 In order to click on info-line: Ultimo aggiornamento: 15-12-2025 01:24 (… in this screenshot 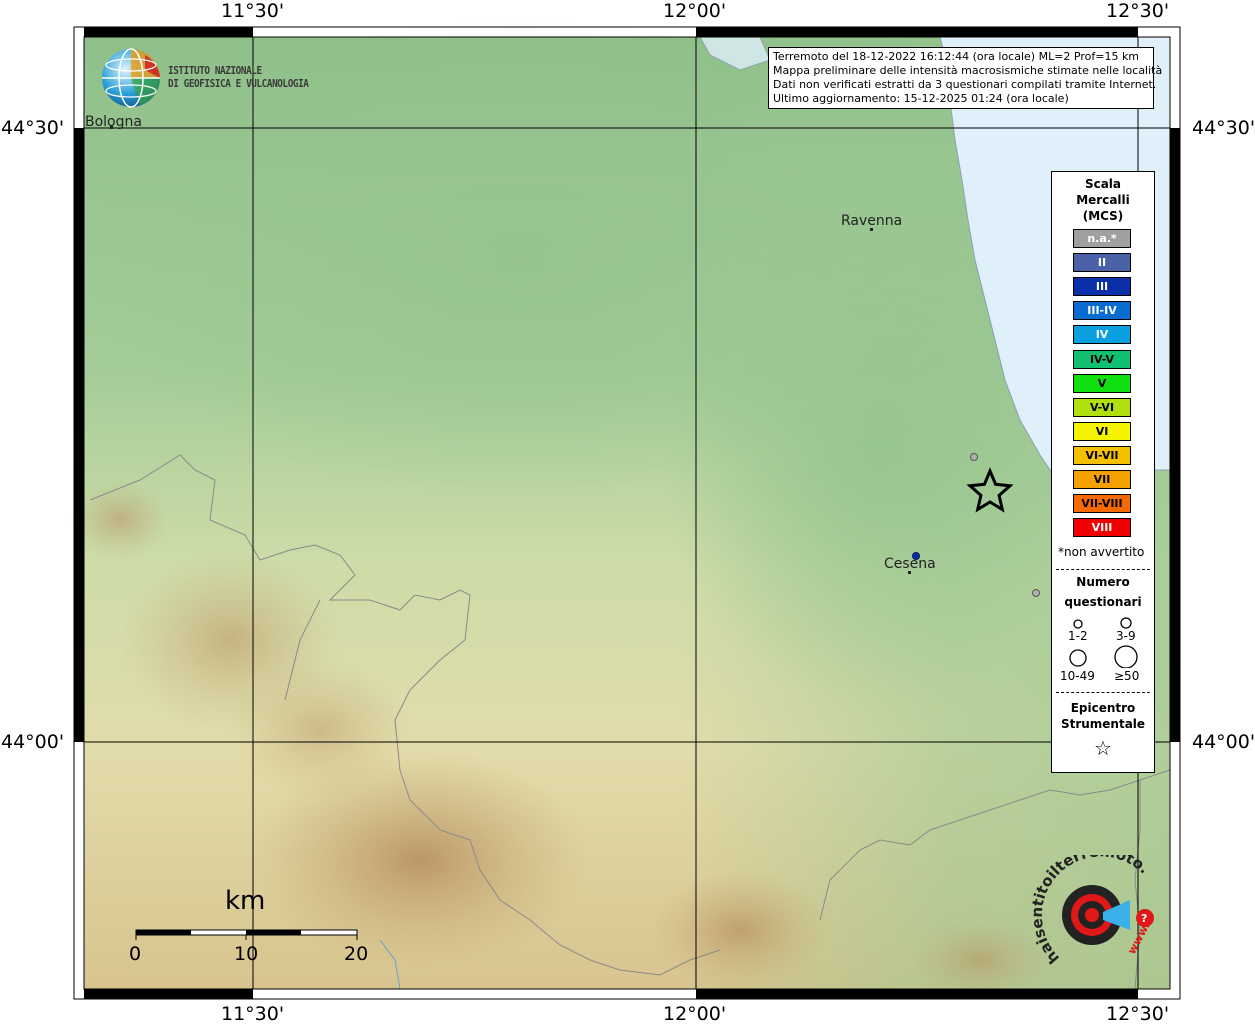, I will do `click(921, 98)`.